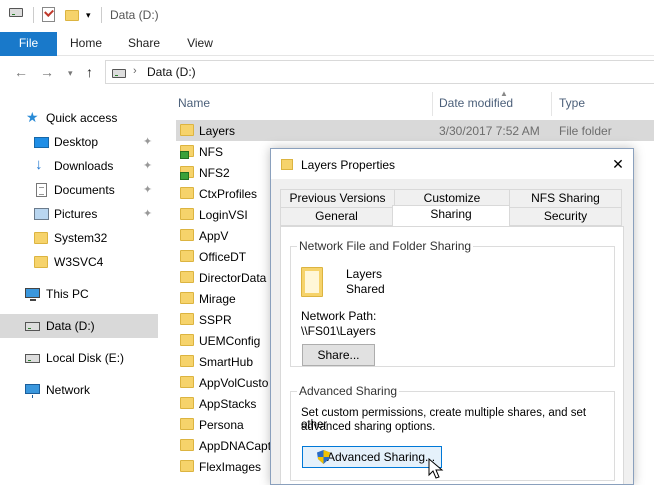  I want to click on nav-item-network: Network, so click(79, 390).